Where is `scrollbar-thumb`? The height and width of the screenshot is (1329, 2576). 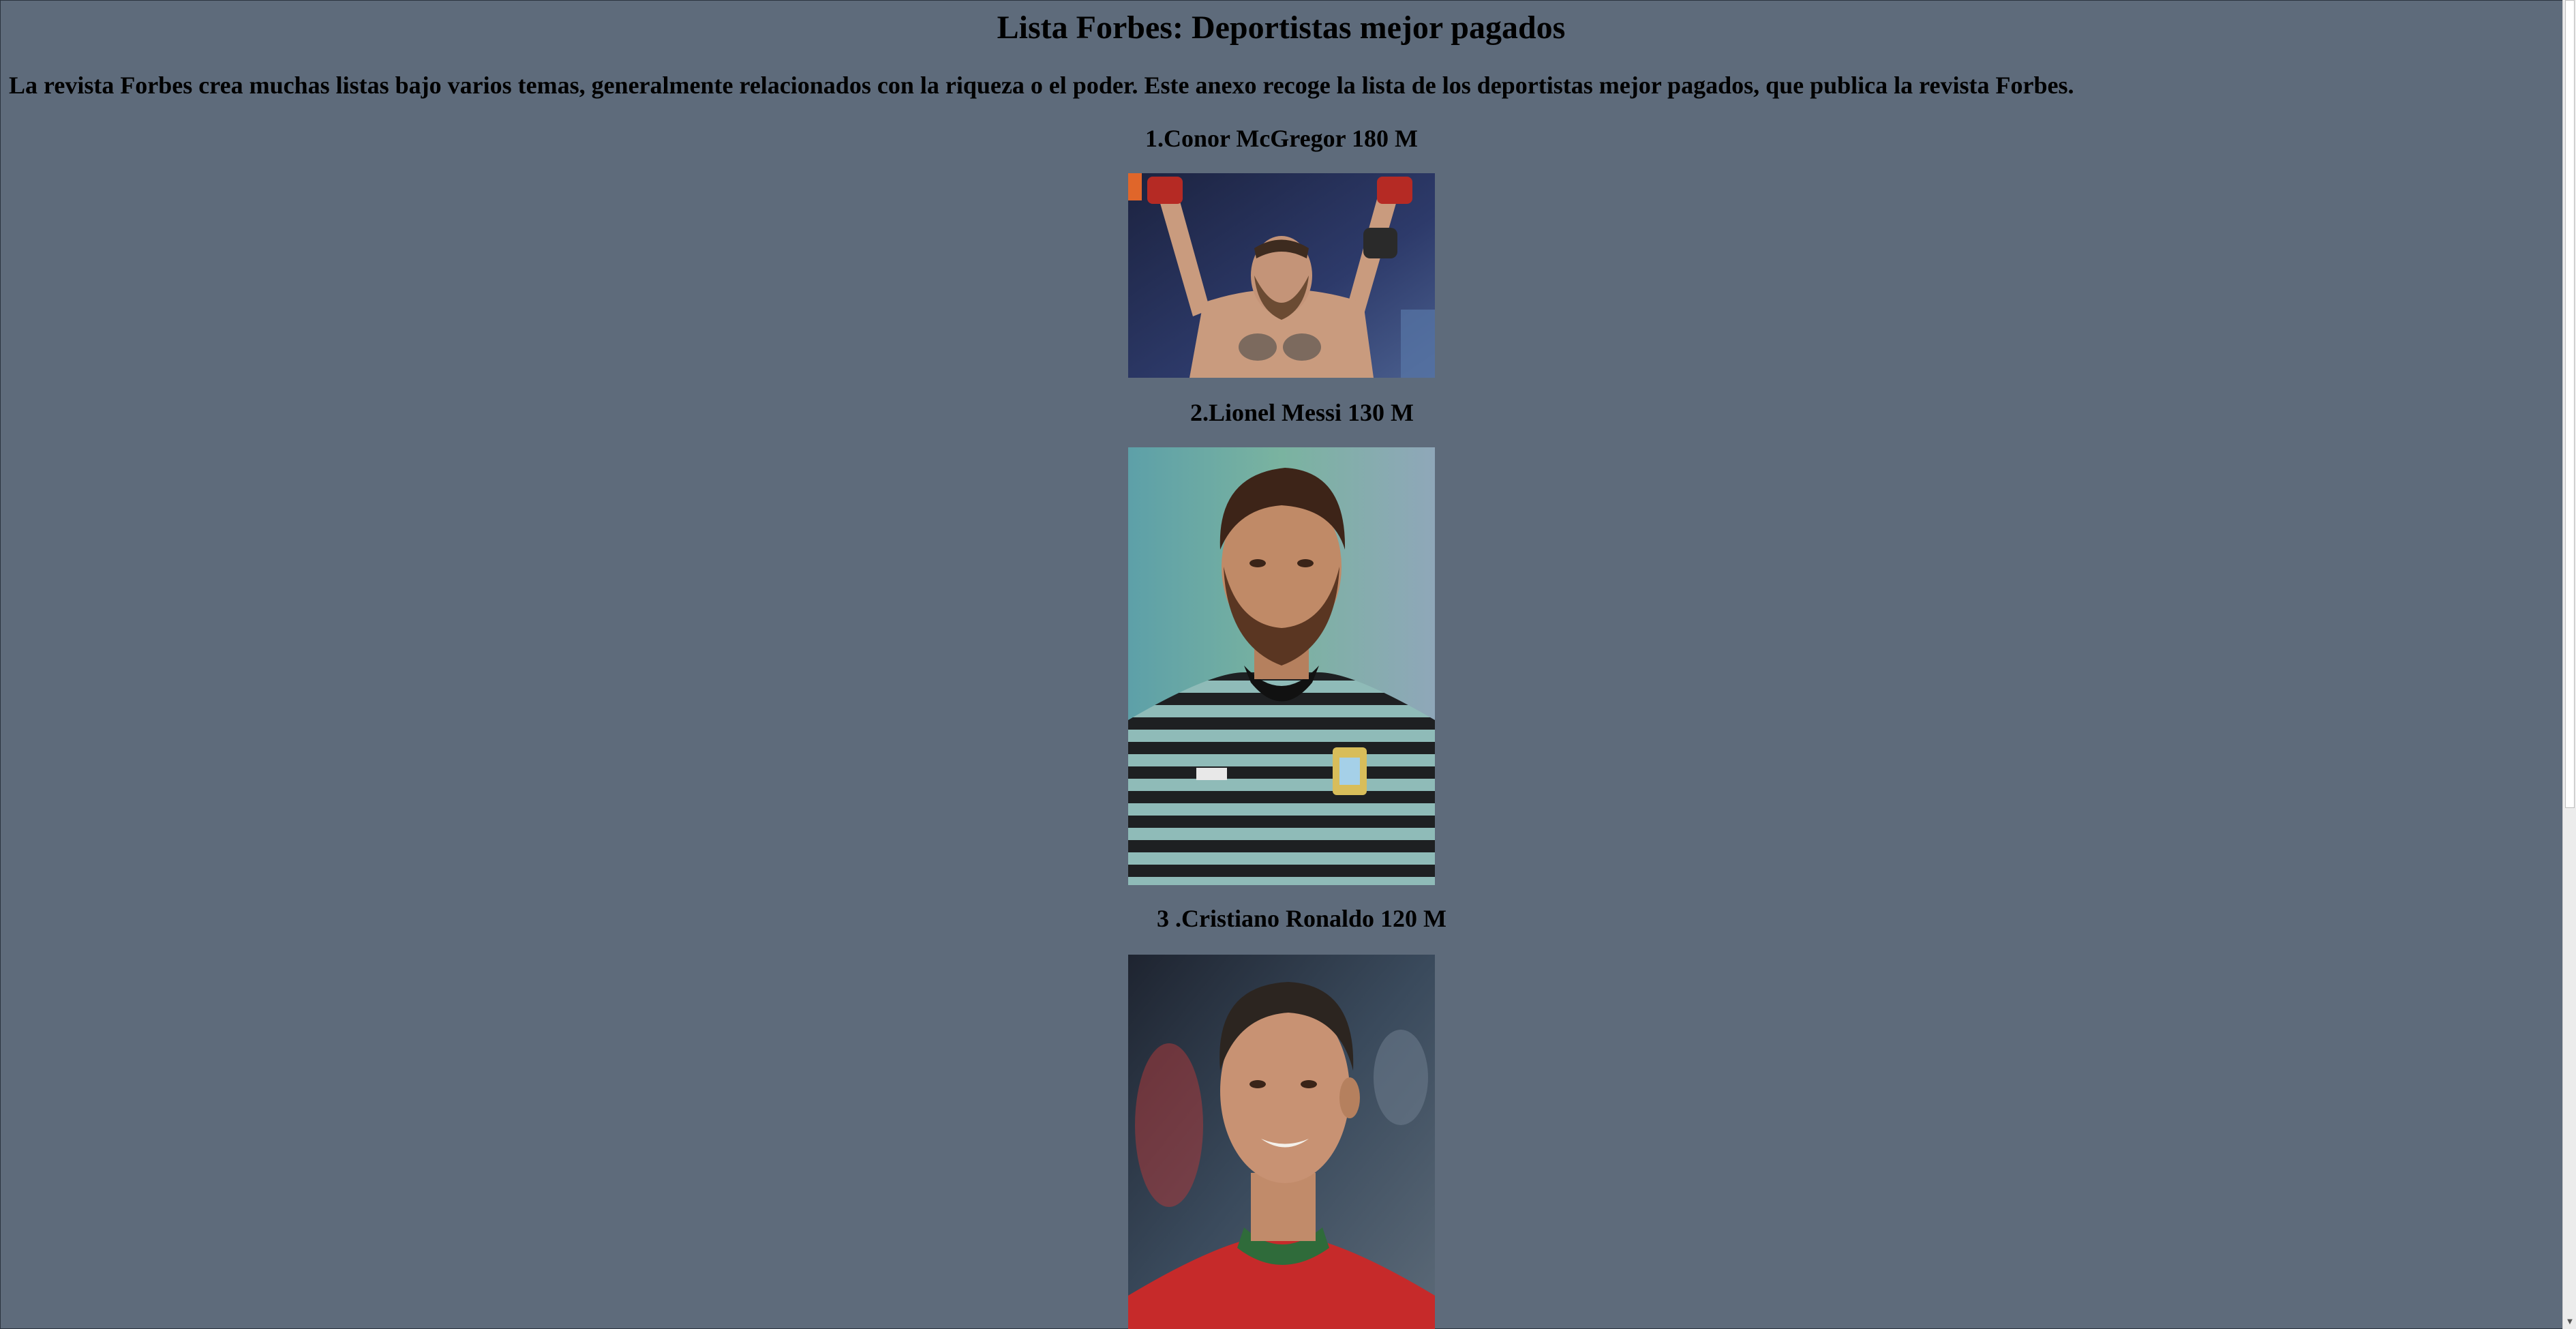
scrollbar-thumb is located at coordinates (2570, 404).